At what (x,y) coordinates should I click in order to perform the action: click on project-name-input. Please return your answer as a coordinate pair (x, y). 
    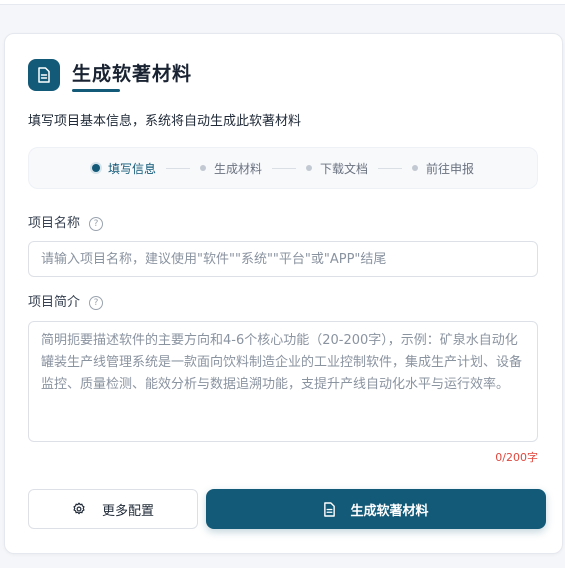
    Looking at the image, I should click on (283, 259).